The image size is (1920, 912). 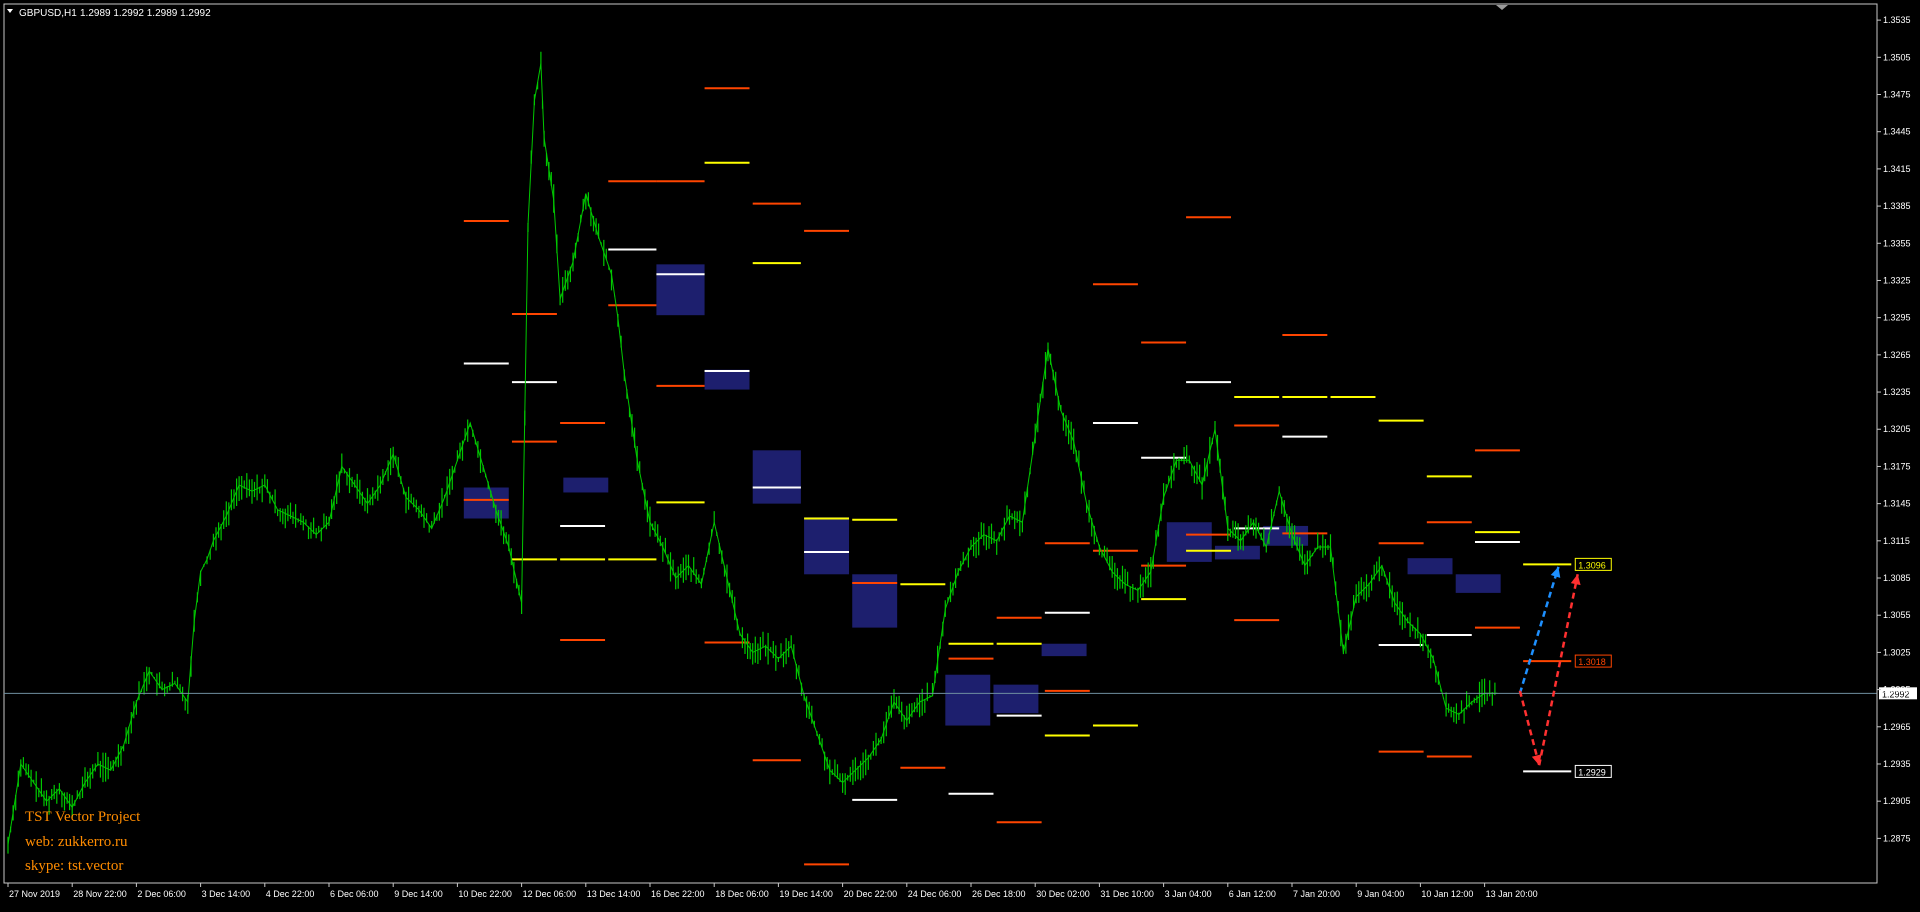 What do you see at coordinates (806, 894) in the screenshot?
I see `x-tick-label: 19 Dec 14:00` at bounding box center [806, 894].